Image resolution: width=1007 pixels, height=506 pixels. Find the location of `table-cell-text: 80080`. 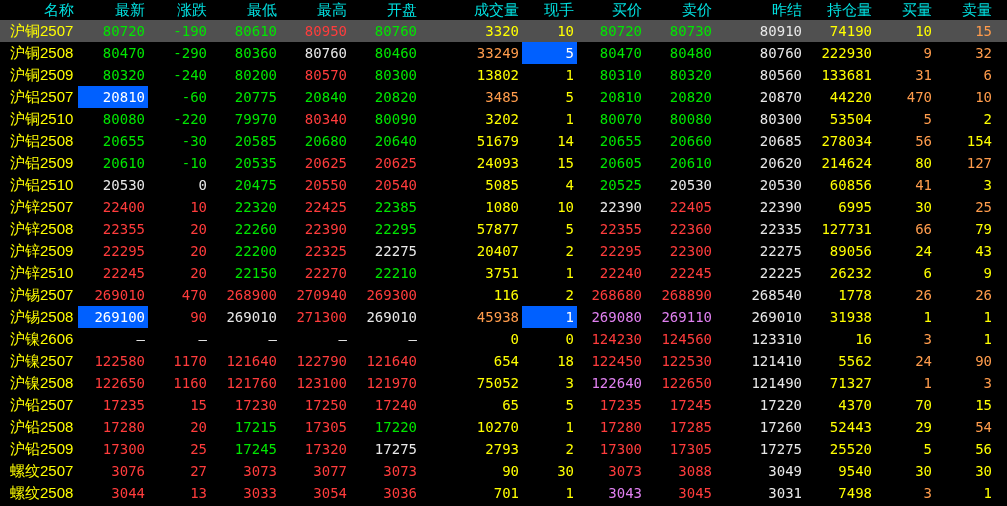

table-cell-text: 80080 is located at coordinates (123, 119).